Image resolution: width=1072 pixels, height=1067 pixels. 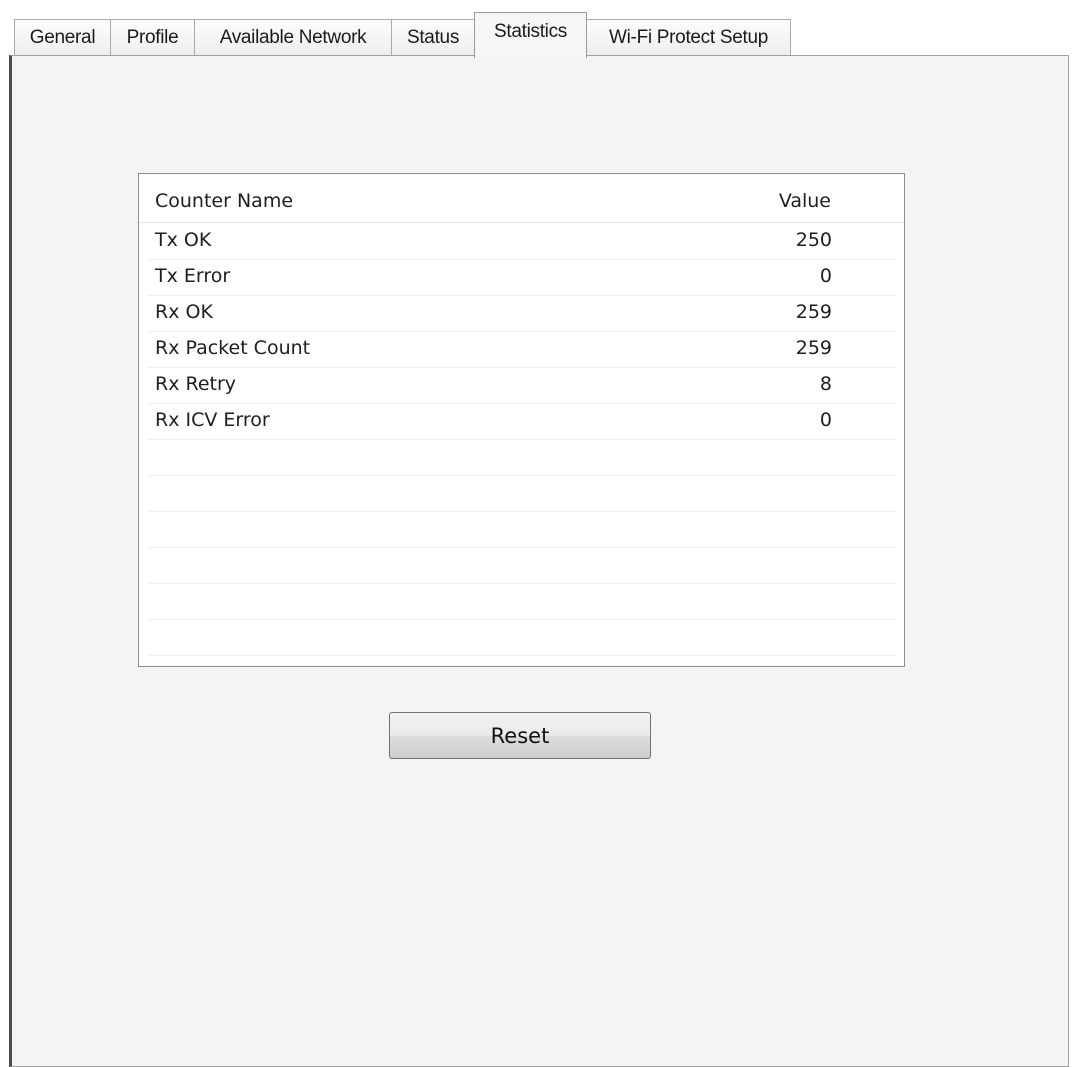 I want to click on list-header: Counter Name Value, so click(x=521, y=198).